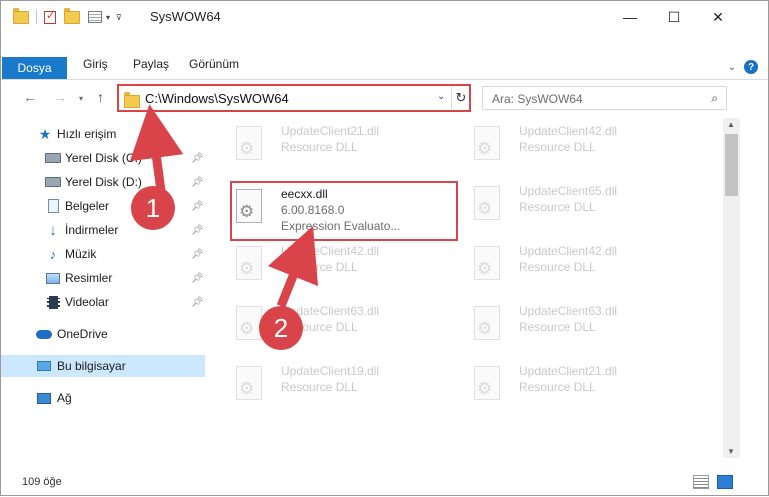 The width and height of the screenshot is (769, 497). What do you see at coordinates (441, 96) in the screenshot?
I see `chevron-down-icon: ⌄` at bounding box center [441, 96].